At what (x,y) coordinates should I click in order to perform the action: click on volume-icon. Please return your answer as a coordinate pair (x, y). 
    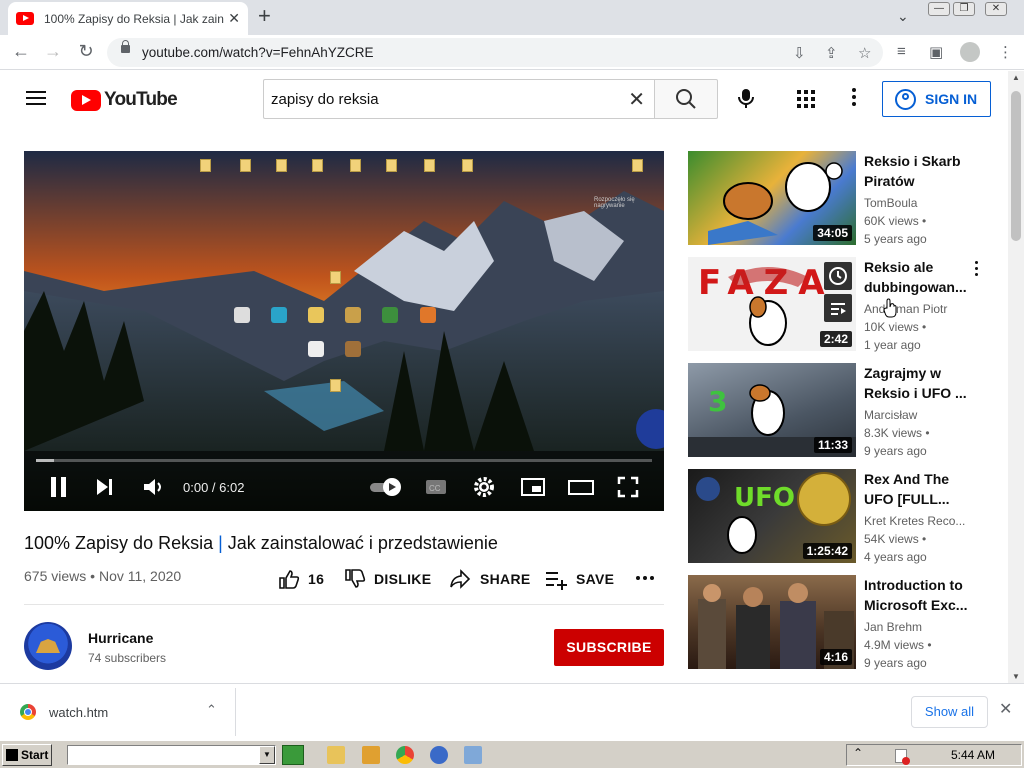
    Looking at the image, I should click on (153, 487).